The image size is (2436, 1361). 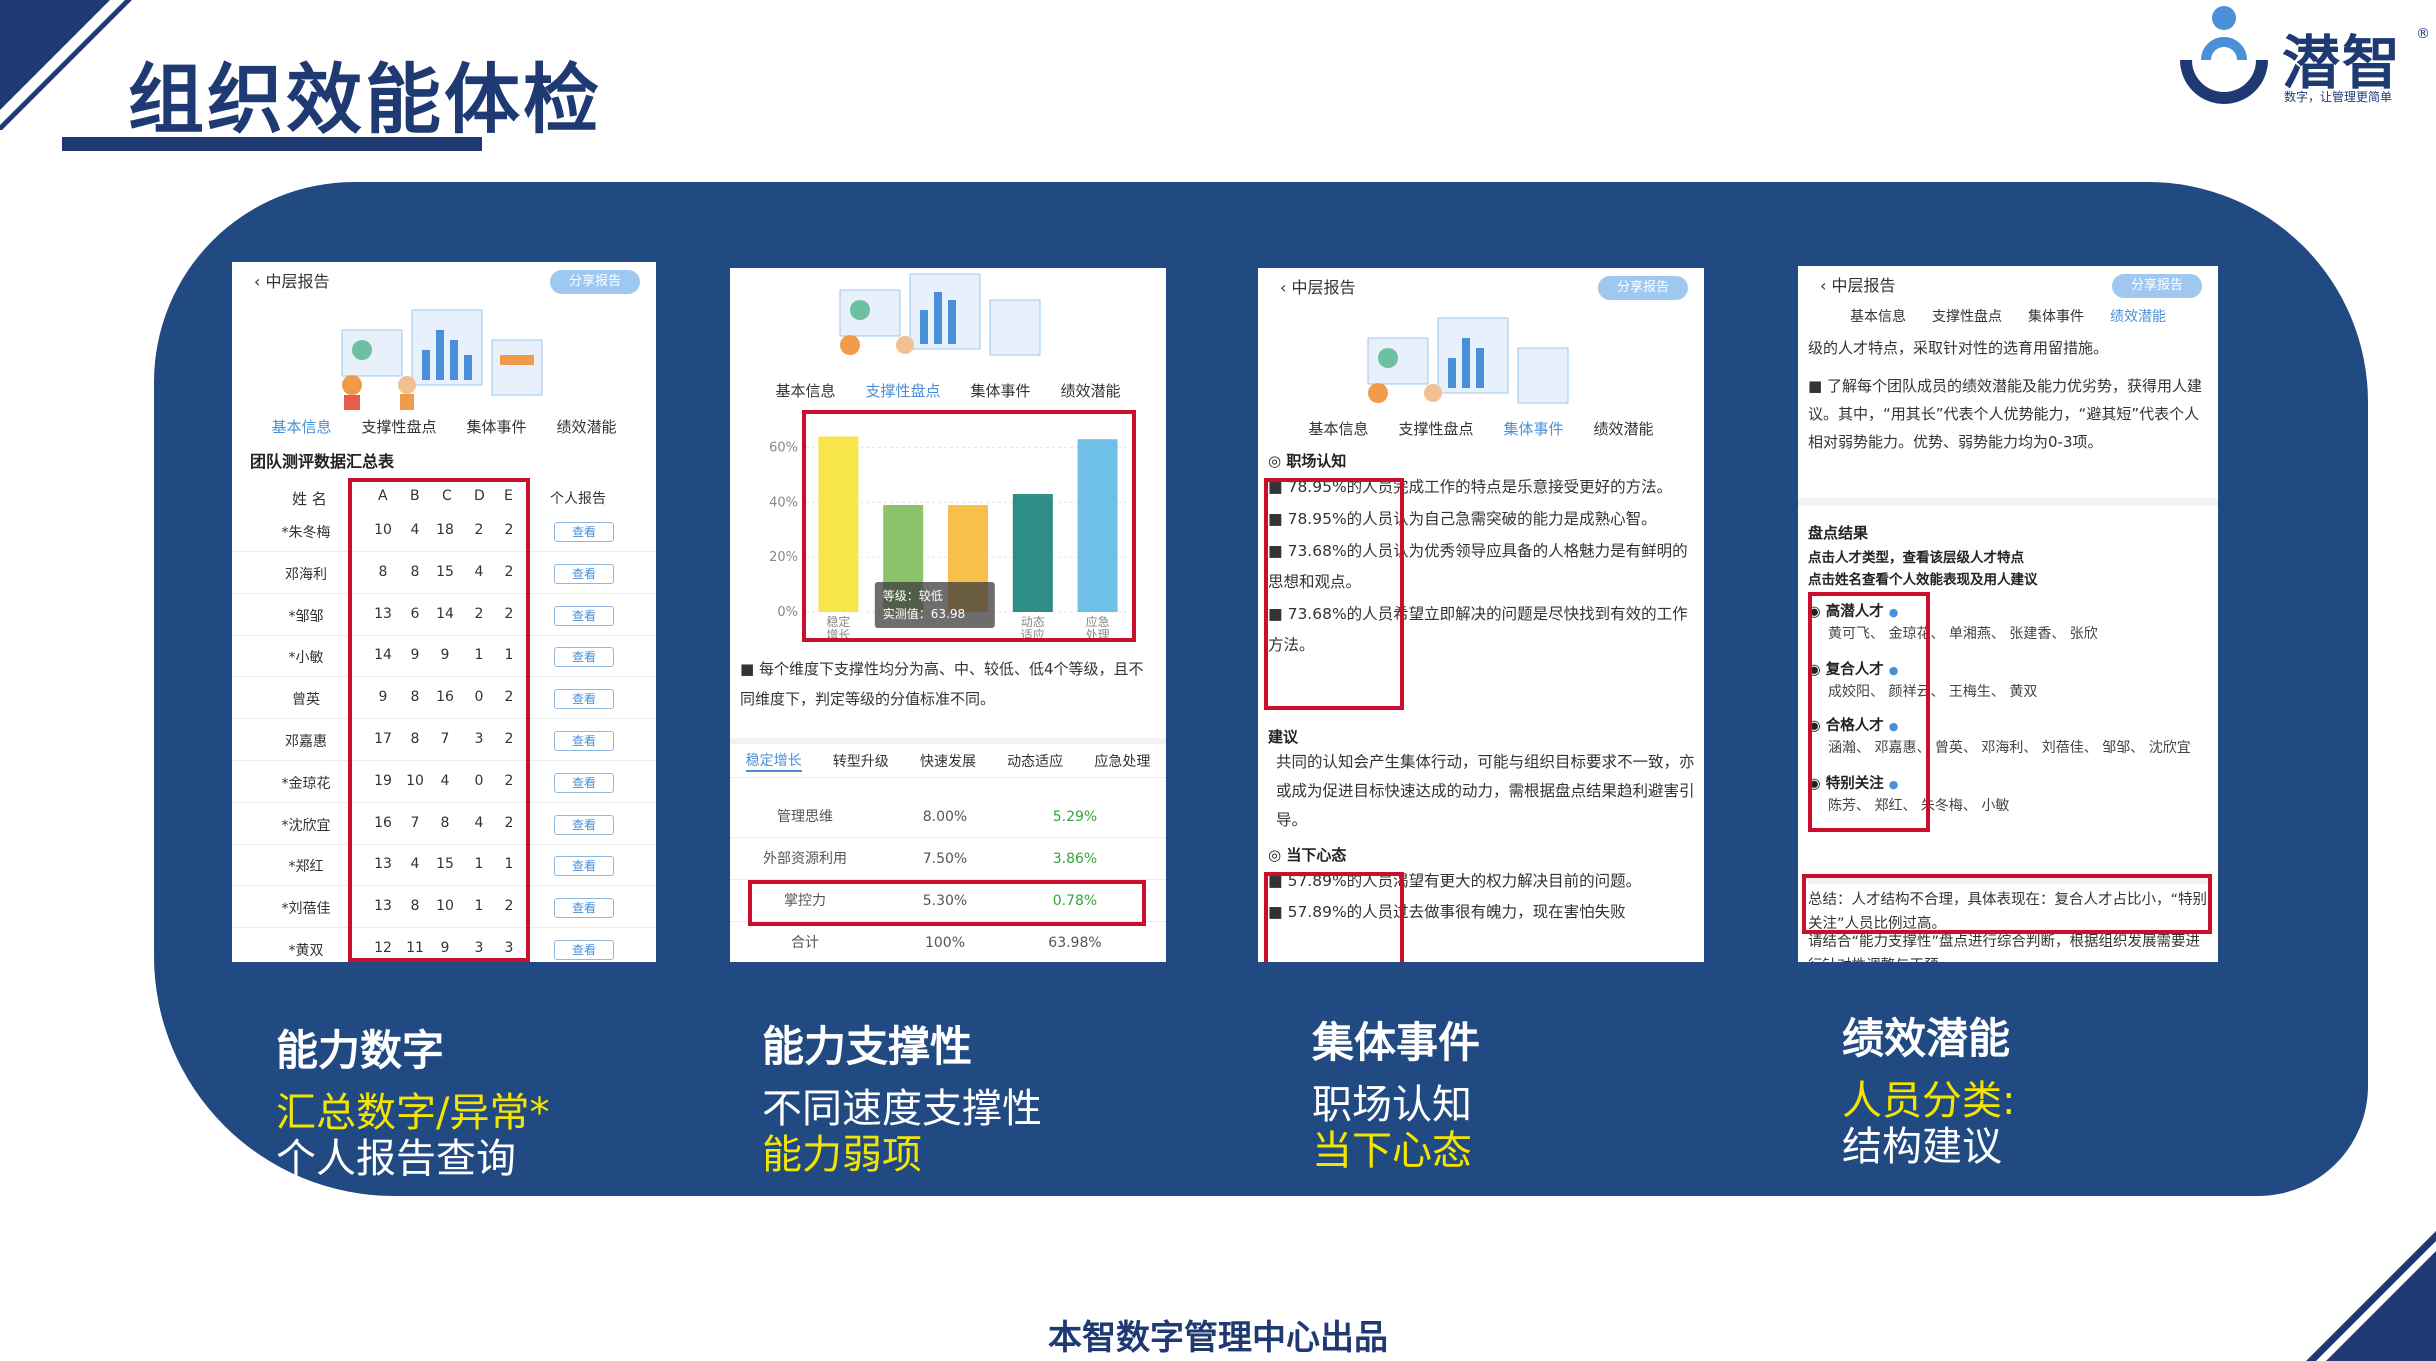 What do you see at coordinates (1922, 1147) in the screenshot?
I see `caption-line-2: 结构建议` at bounding box center [1922, 1147].